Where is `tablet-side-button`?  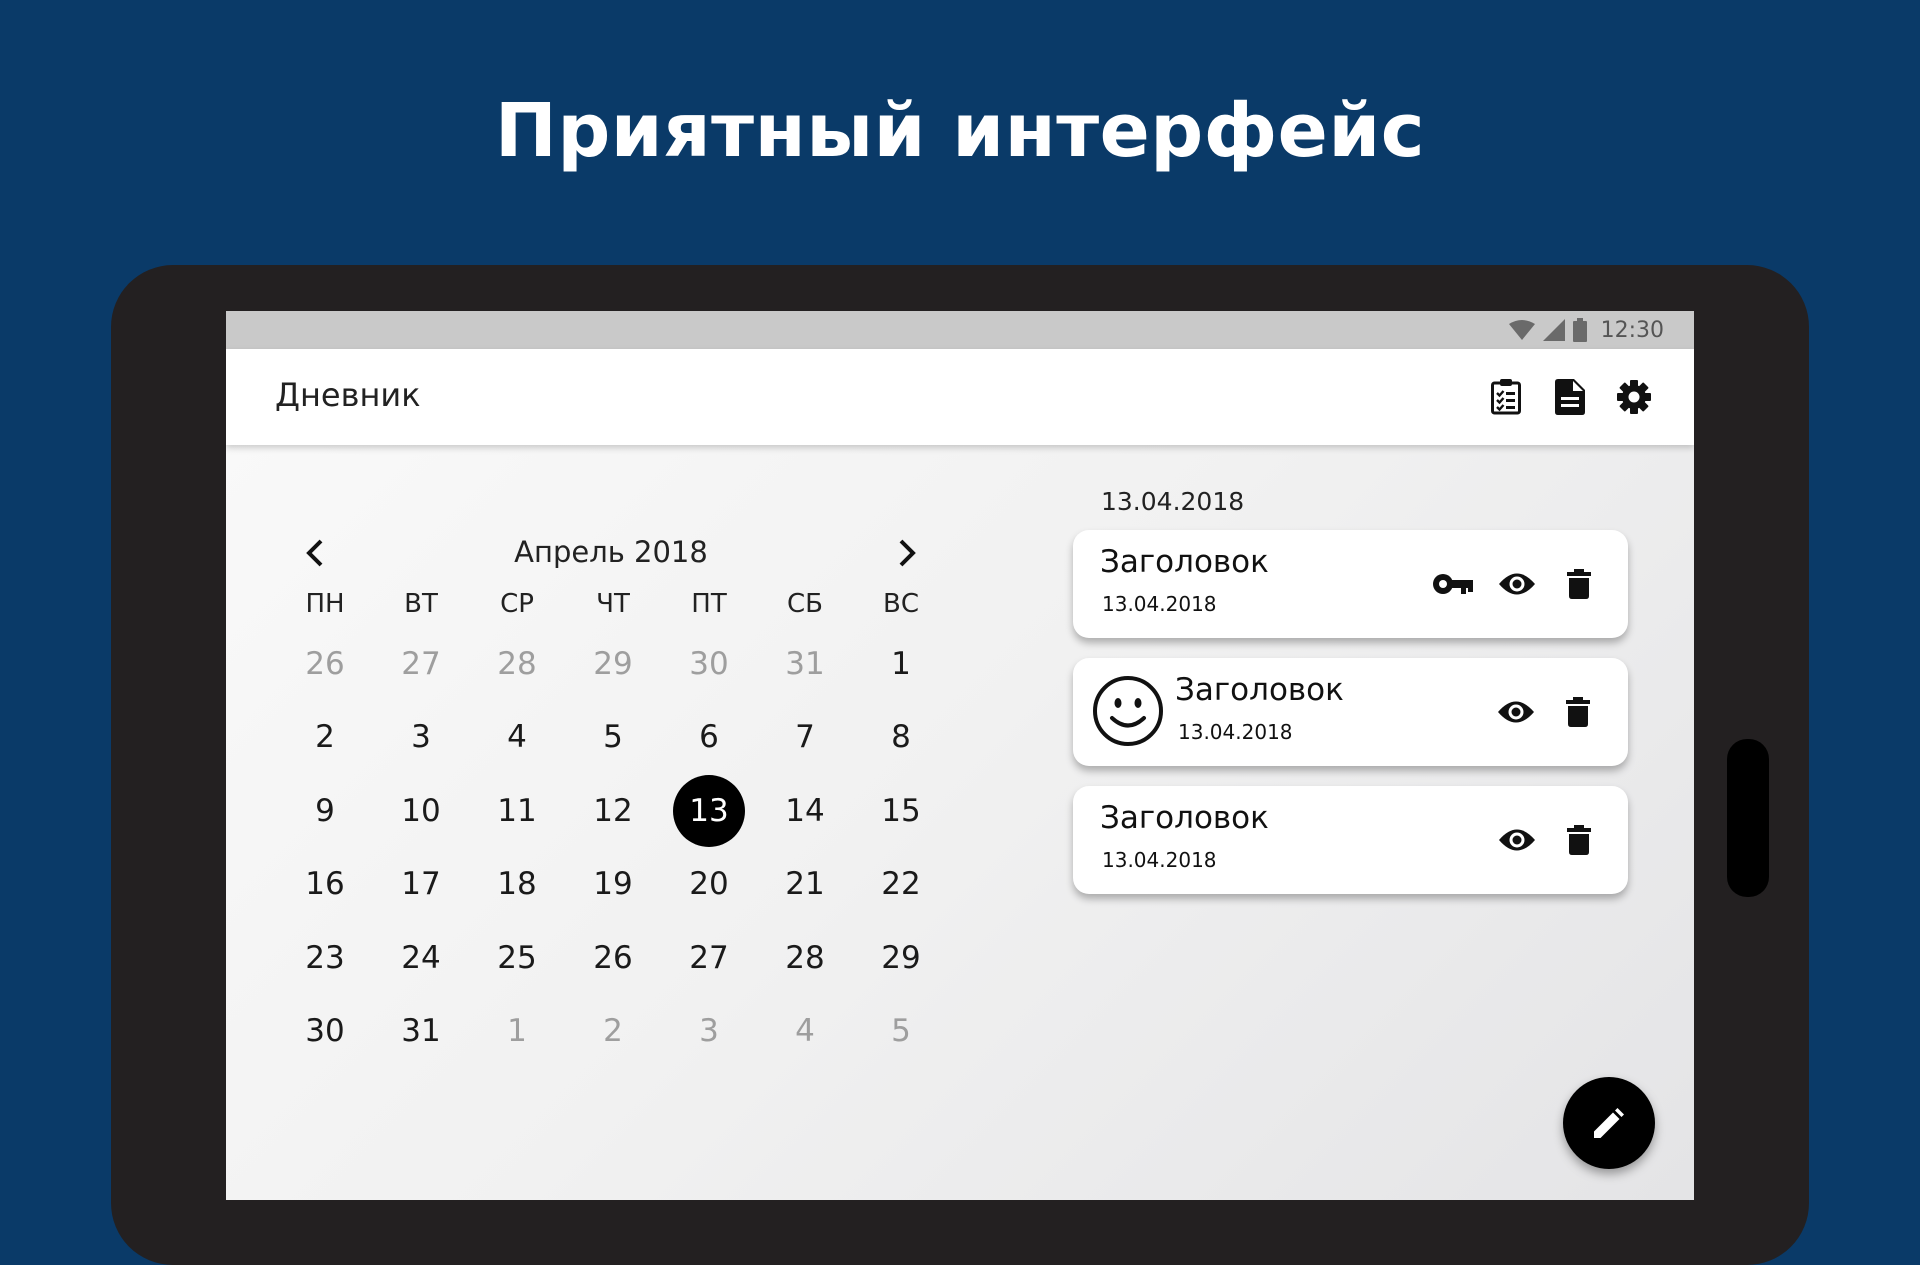 tablet-side-button is located at coordinates (1748, 818).